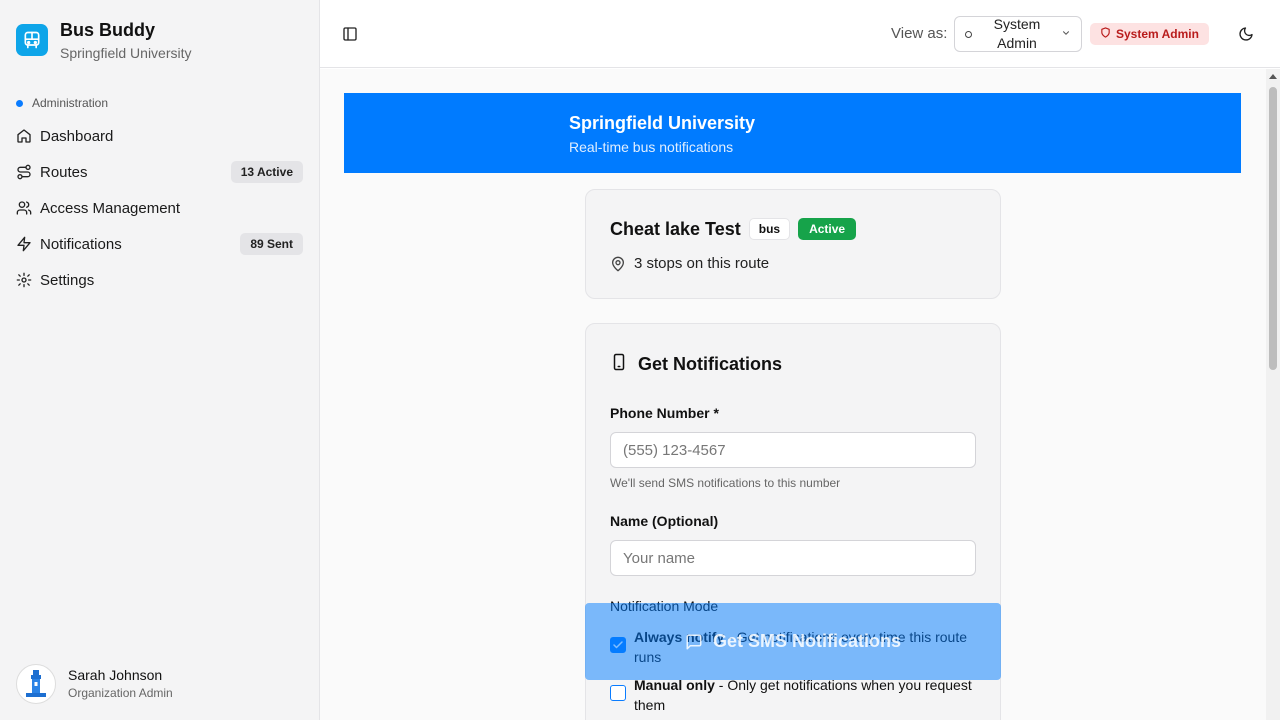 The height and width of the screenshot is (720, 1280). Describe the element at coordinates (24, 244) in the screenshot. I see `zap-icon` at that location.